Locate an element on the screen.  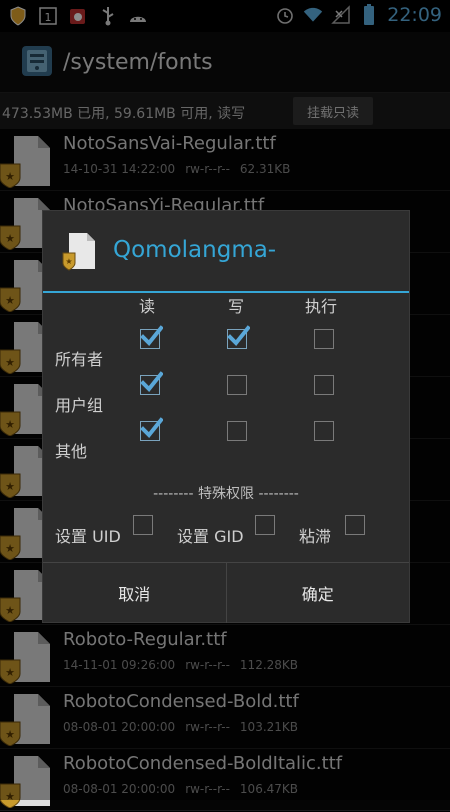
column-write: 写 is located at coordinates (236, 306).